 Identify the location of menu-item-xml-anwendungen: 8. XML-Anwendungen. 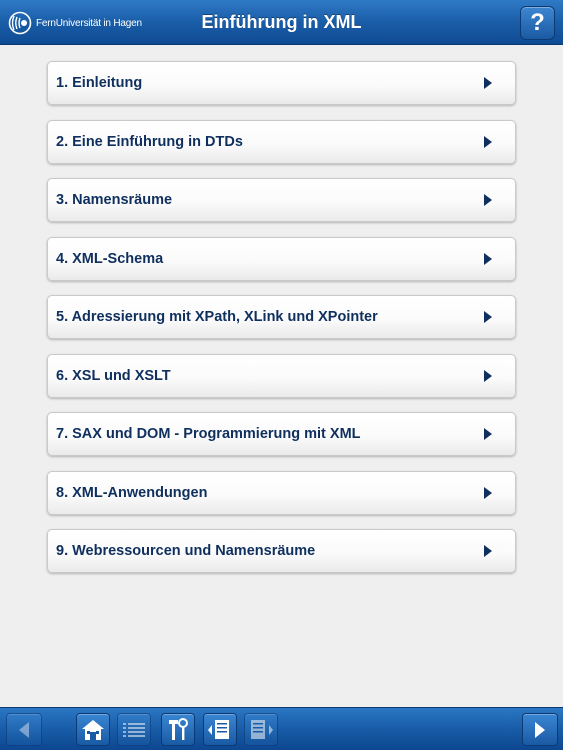
(281, 492).